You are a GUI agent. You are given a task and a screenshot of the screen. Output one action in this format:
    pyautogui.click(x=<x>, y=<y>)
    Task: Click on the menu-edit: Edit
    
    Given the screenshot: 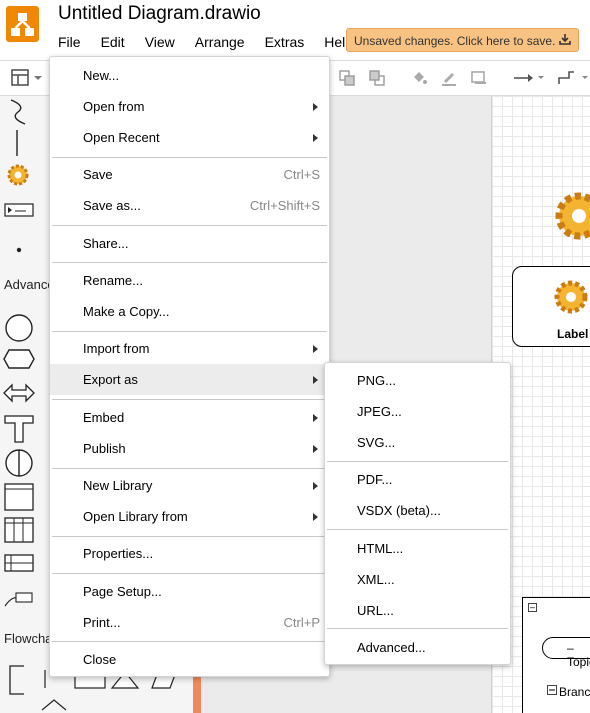 What is the action you would take?
    pyautogui.click(x=113, y=42)
    